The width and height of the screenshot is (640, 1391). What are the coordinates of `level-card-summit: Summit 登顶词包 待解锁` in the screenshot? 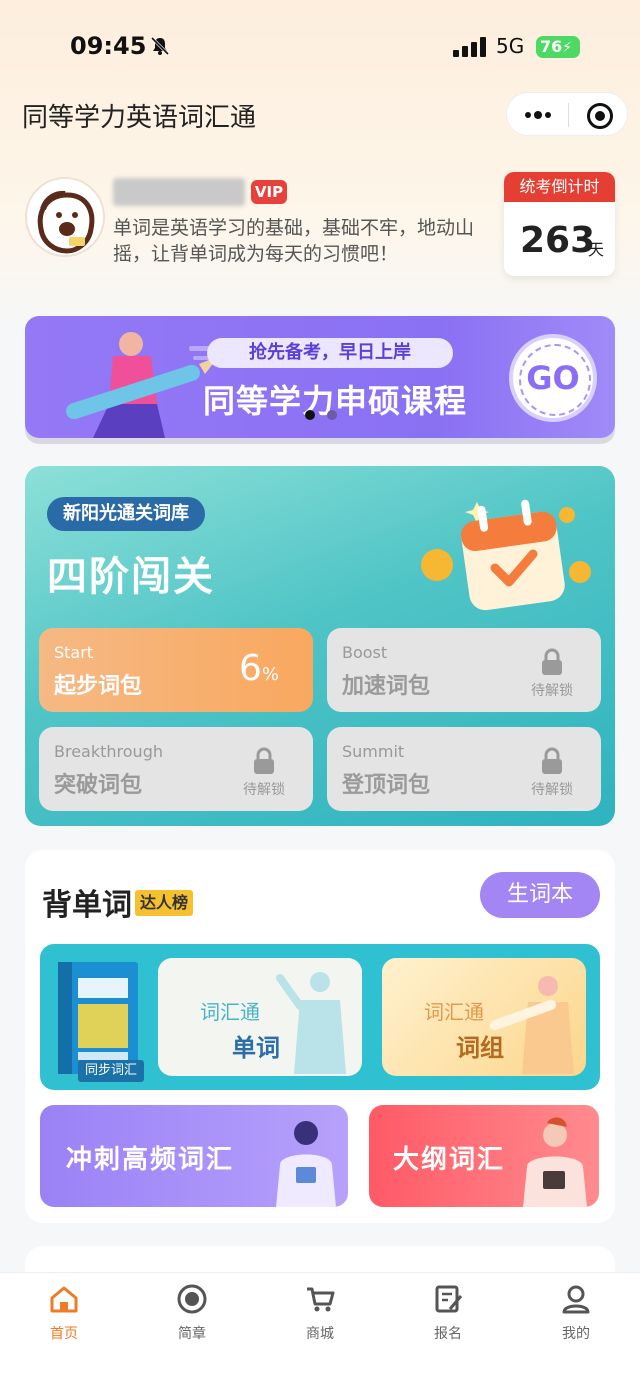 It's located at (464, 769).